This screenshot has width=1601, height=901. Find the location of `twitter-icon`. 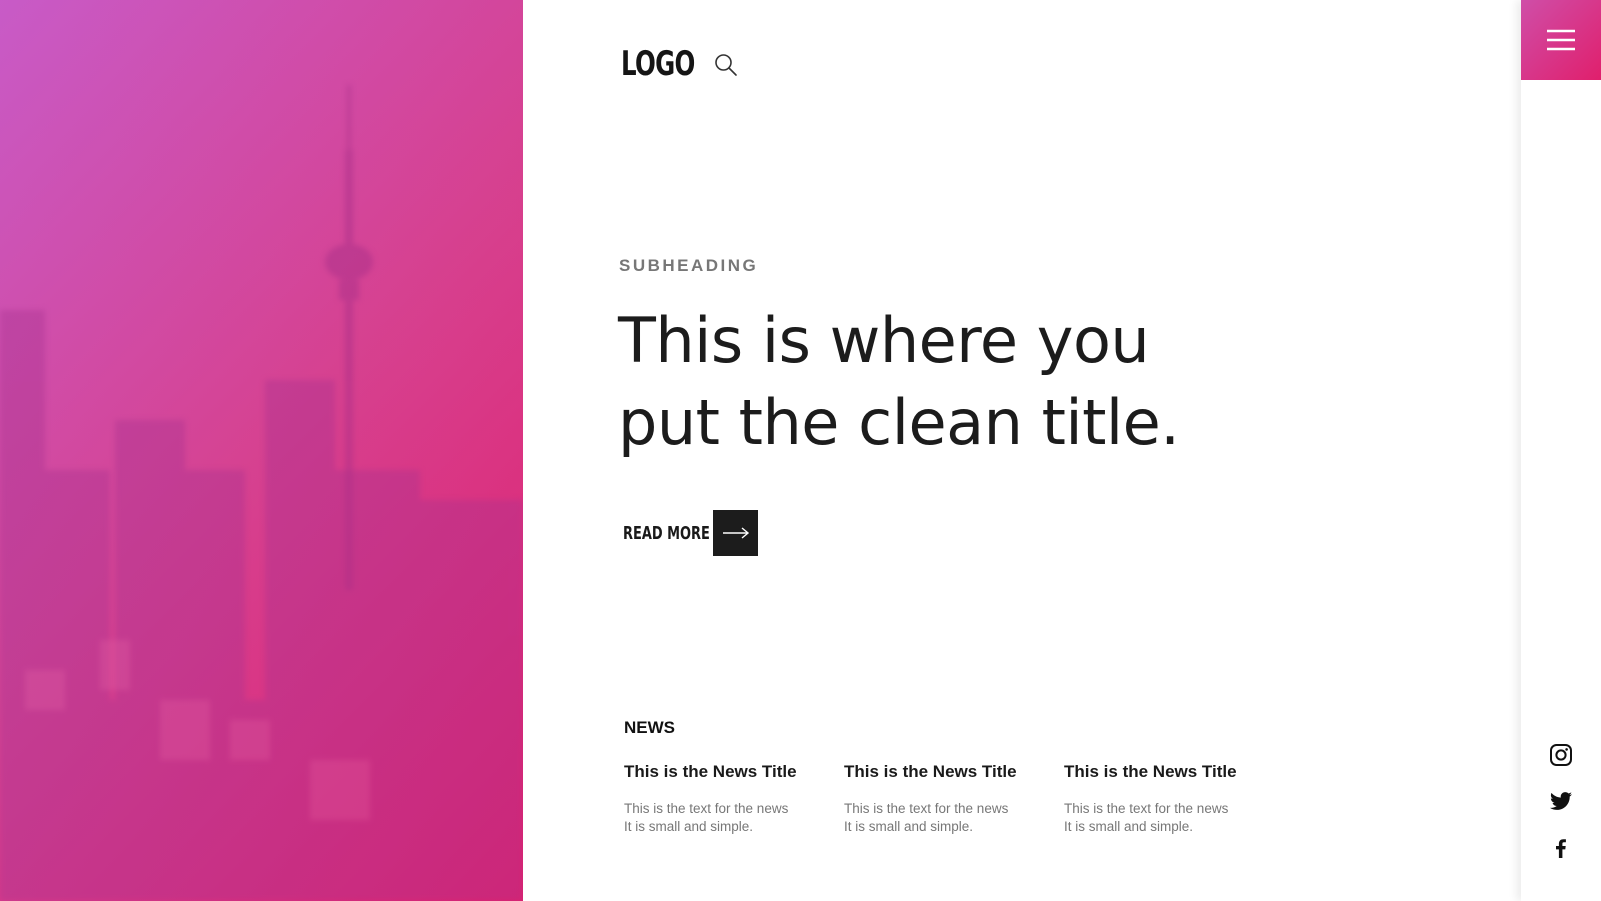

twitter-icon is located at coordinates (1561, 801).